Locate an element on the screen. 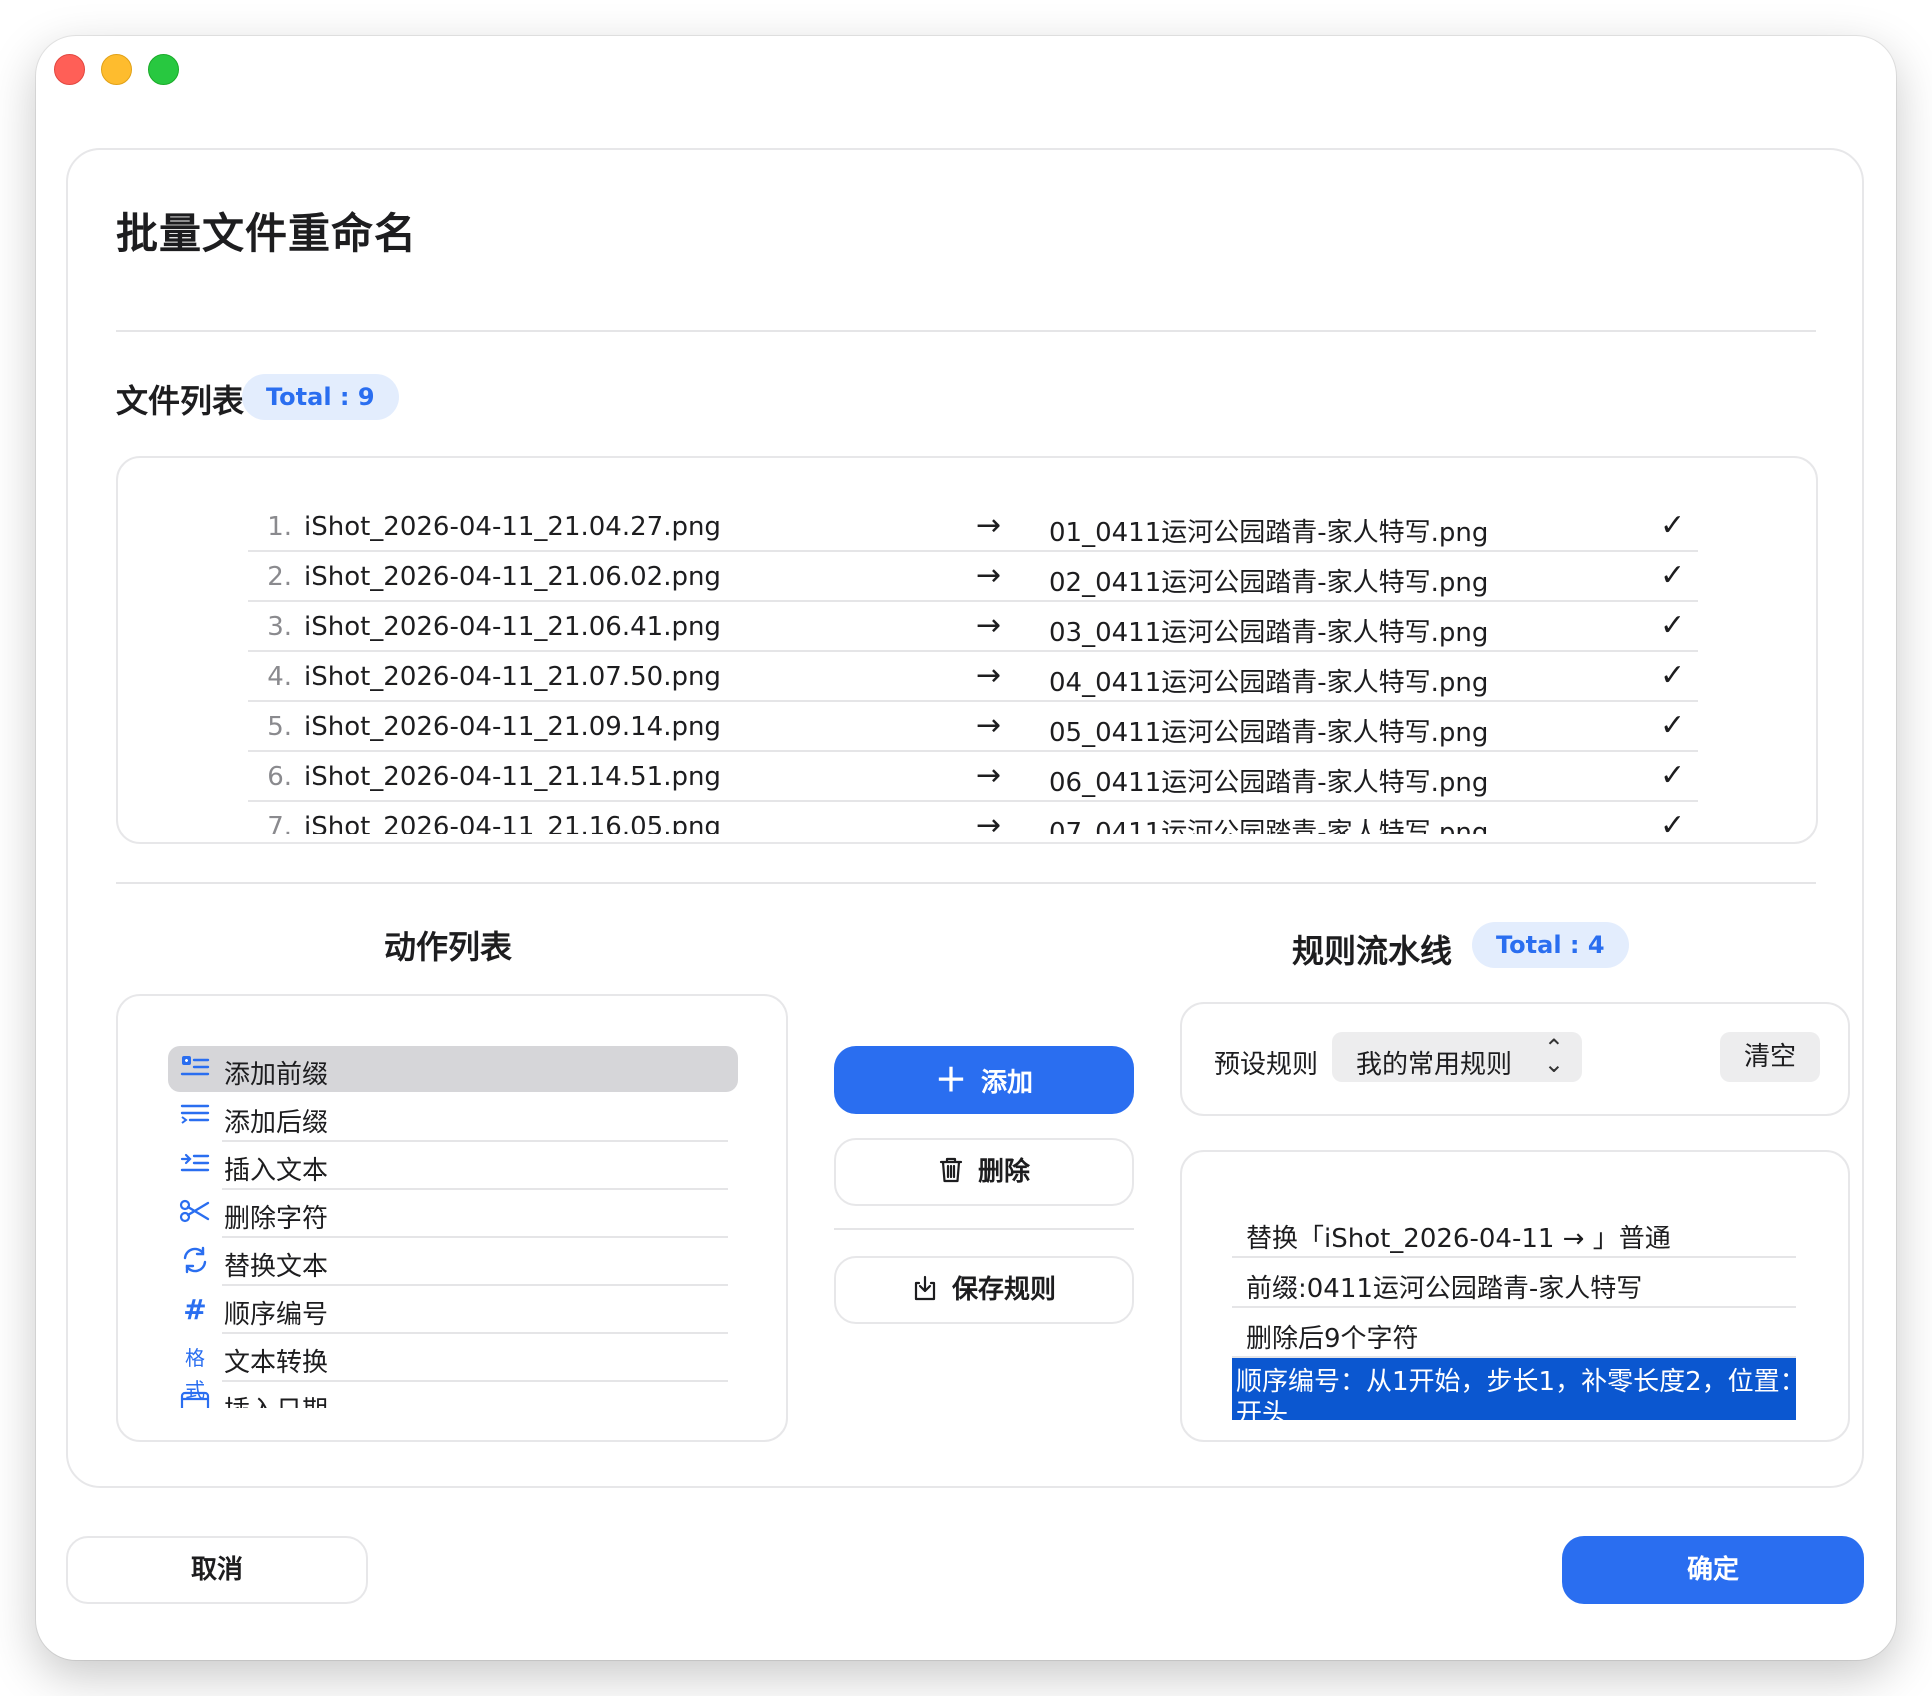  rule-item: 顺序编号：从1开始，步长1，补零长度2，位置：开头 is located at coordinates (1514, 1389).